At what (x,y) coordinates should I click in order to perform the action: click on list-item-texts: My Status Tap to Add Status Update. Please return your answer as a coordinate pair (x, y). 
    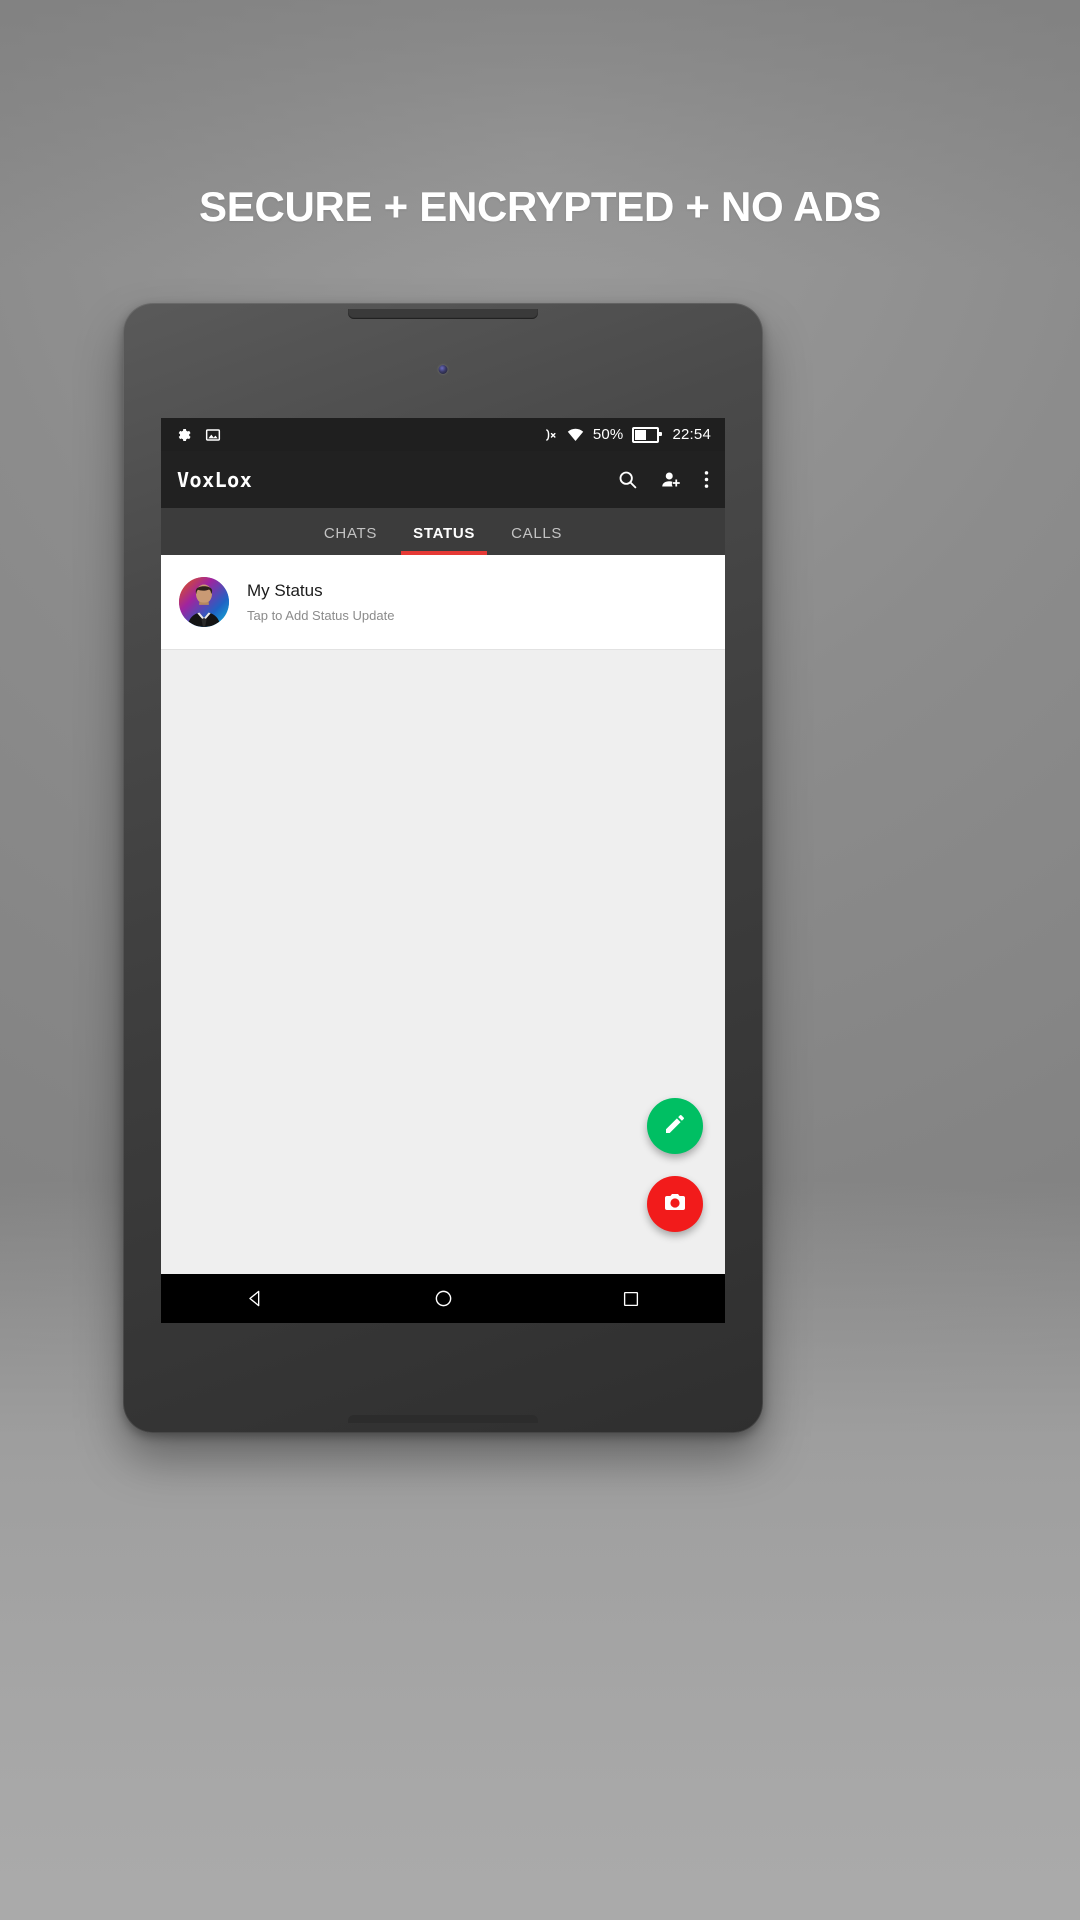
    Looking at the image, I should click on (320, 602).